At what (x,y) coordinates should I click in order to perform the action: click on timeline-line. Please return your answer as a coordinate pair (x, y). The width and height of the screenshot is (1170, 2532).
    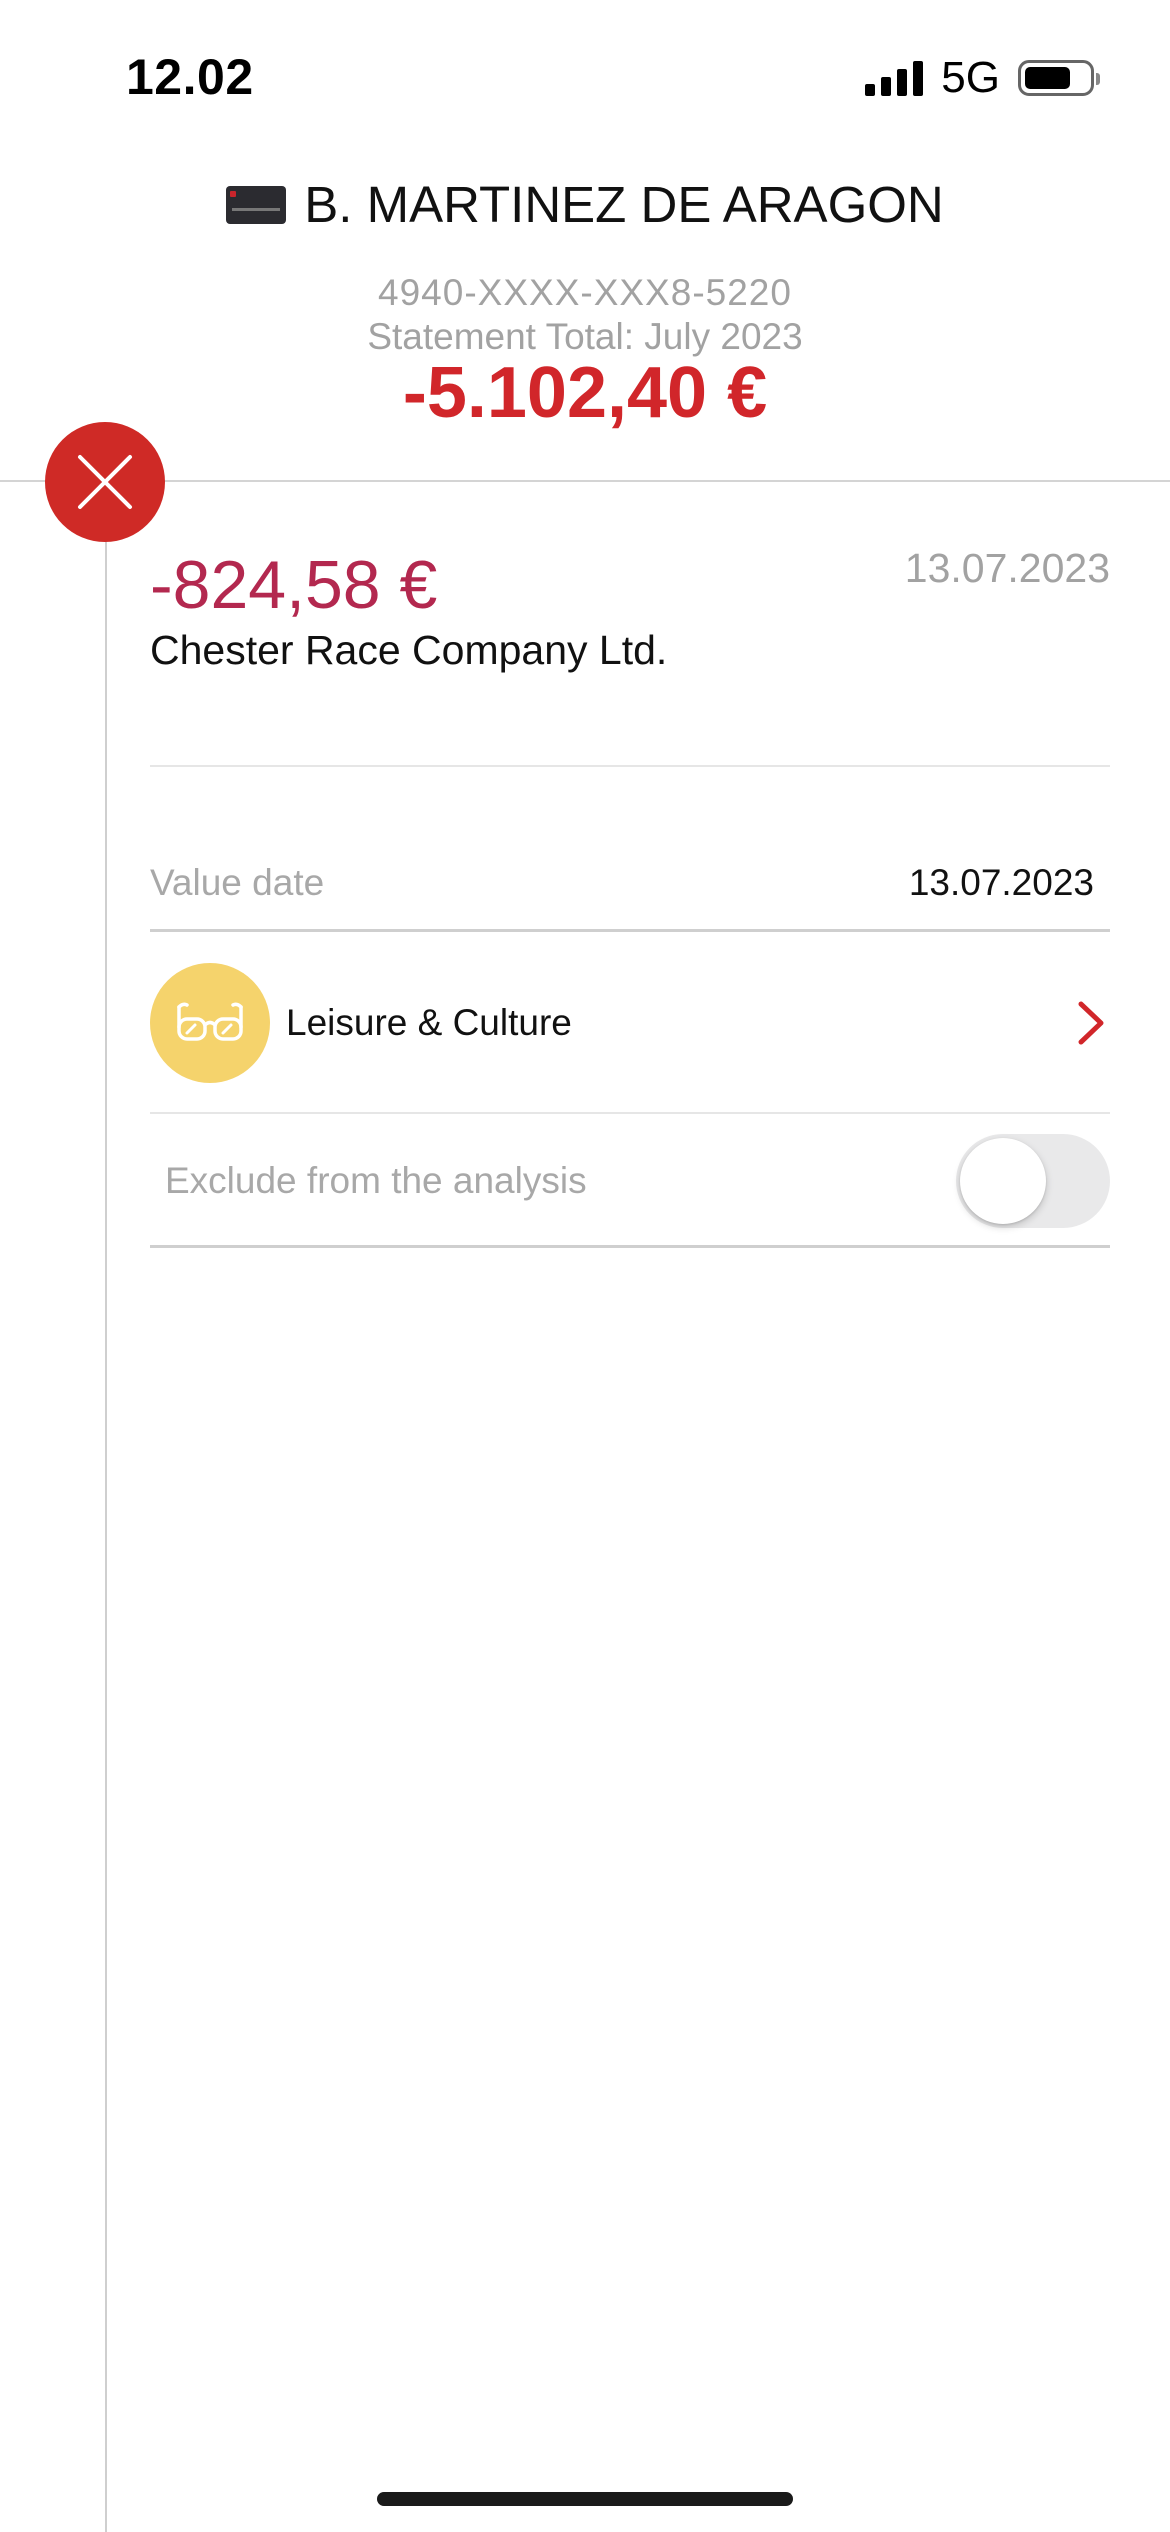
    Looking at the image, I should click on (106, 1507).